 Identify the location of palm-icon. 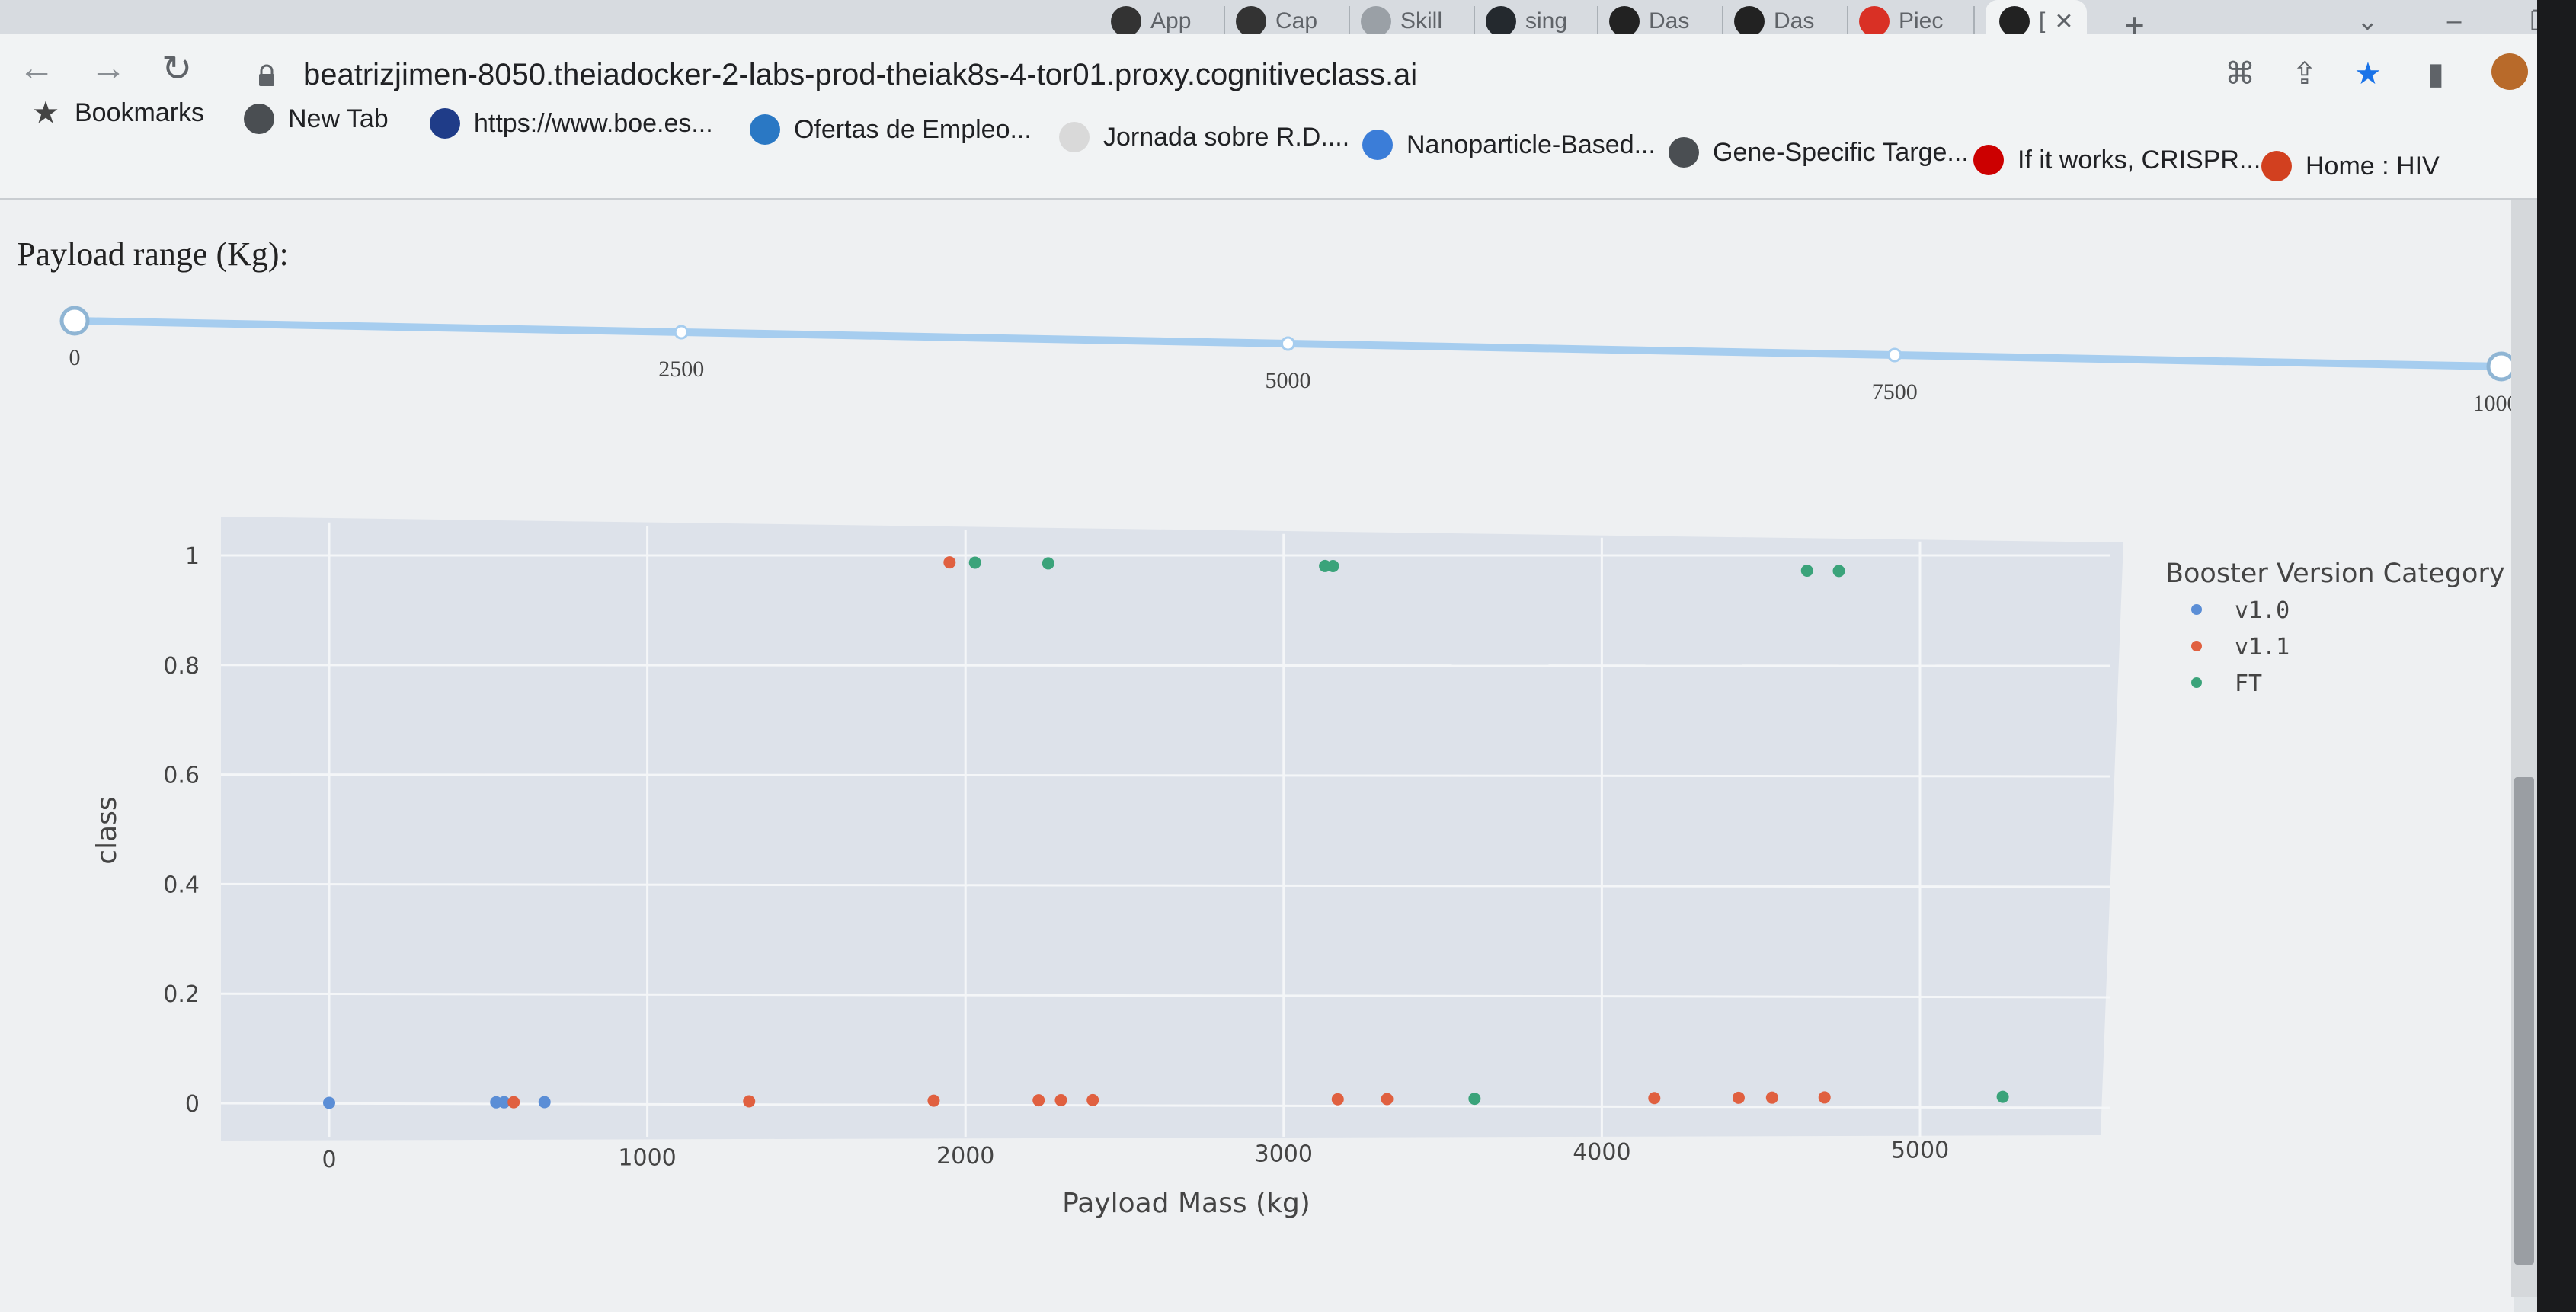
(1074, 137).